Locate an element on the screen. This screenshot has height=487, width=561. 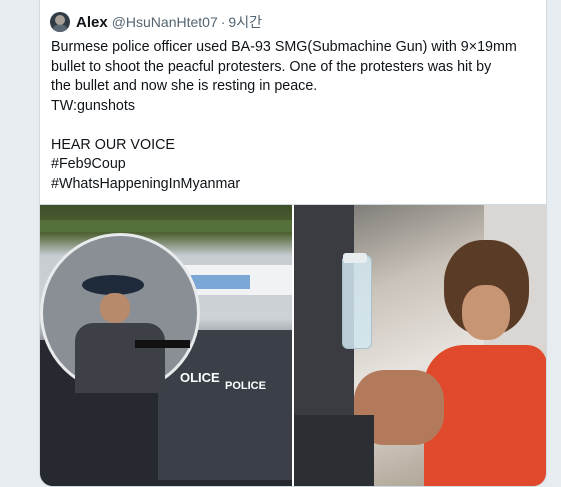
tweet-line: HEAR OUR VOICE is located at coordinates (113, 144).